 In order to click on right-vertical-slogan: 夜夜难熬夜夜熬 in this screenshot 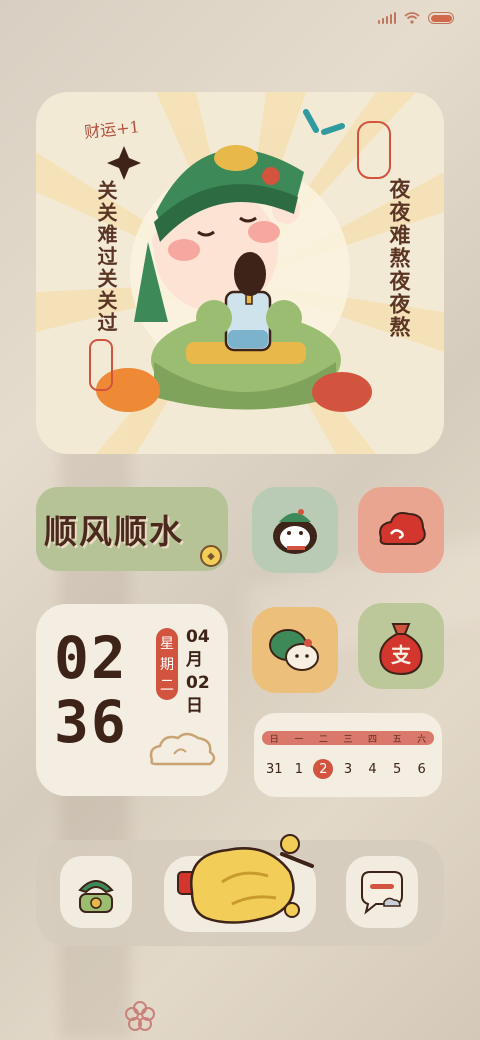, I will do `click(399, 258)`.